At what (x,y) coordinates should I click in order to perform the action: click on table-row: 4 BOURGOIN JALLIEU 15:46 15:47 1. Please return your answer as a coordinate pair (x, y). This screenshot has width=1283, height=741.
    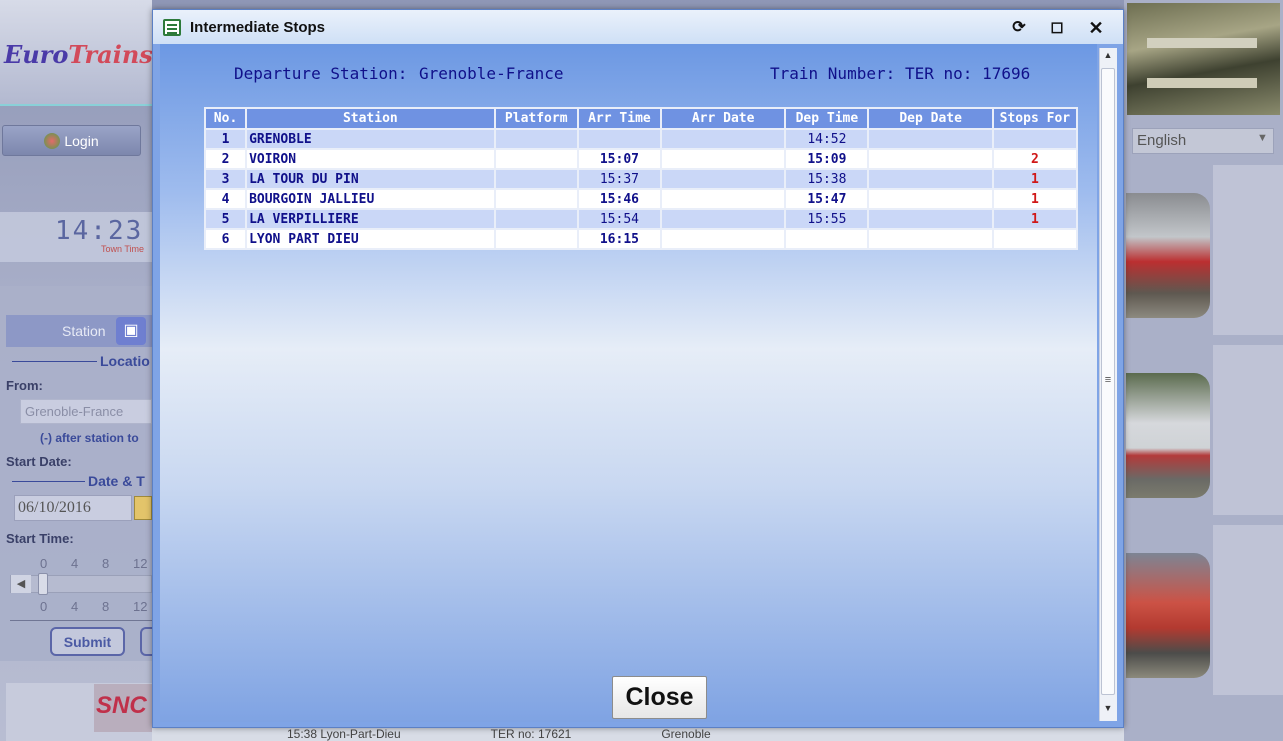
    Looking at the image, I should click on (641, 199).